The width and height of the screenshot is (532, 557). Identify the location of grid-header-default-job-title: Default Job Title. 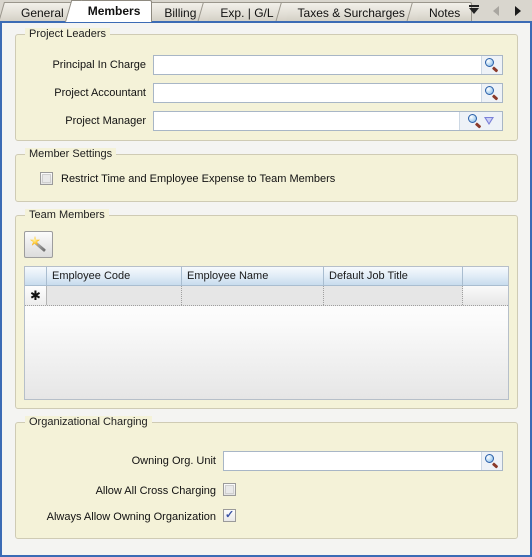
(393, 276).